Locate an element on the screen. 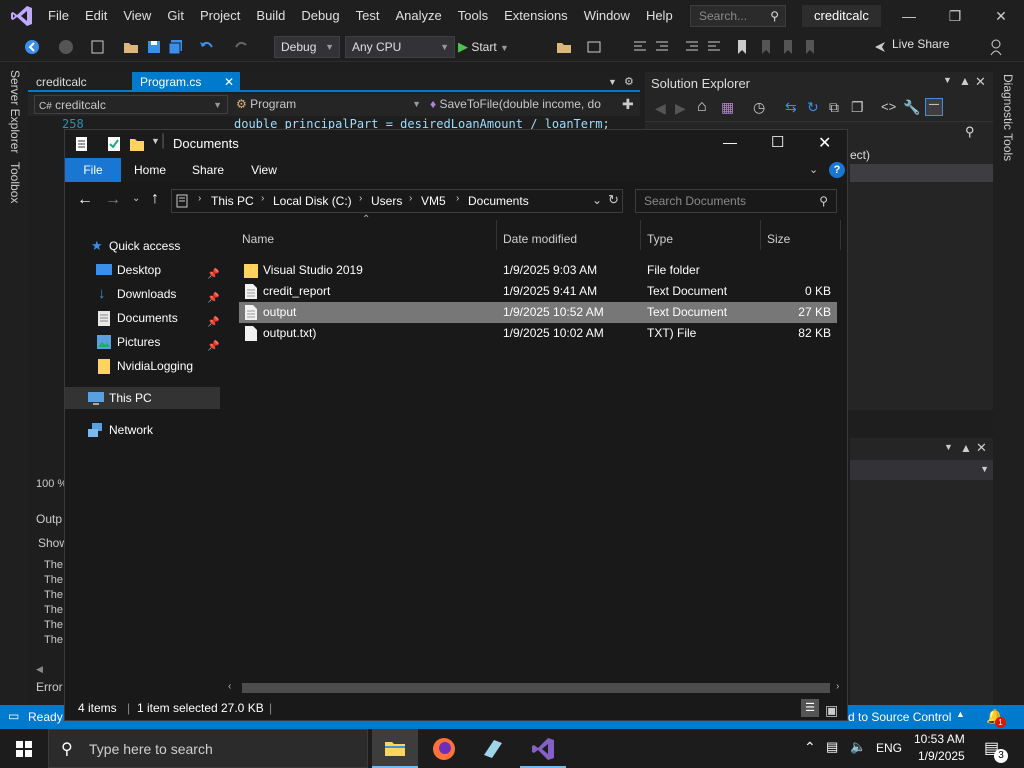  breadcrumb-vm5: VM5 is located at coordinates (433, 201).